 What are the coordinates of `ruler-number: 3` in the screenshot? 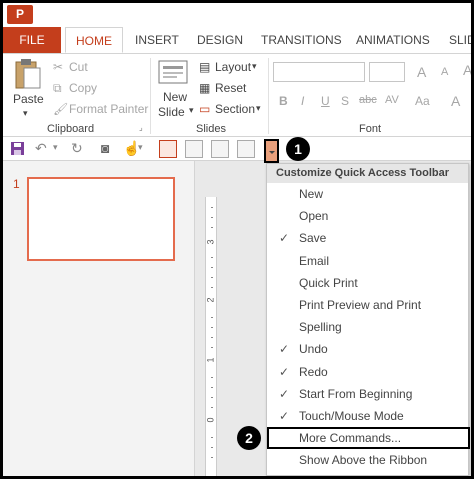 It's located at (210, 242).